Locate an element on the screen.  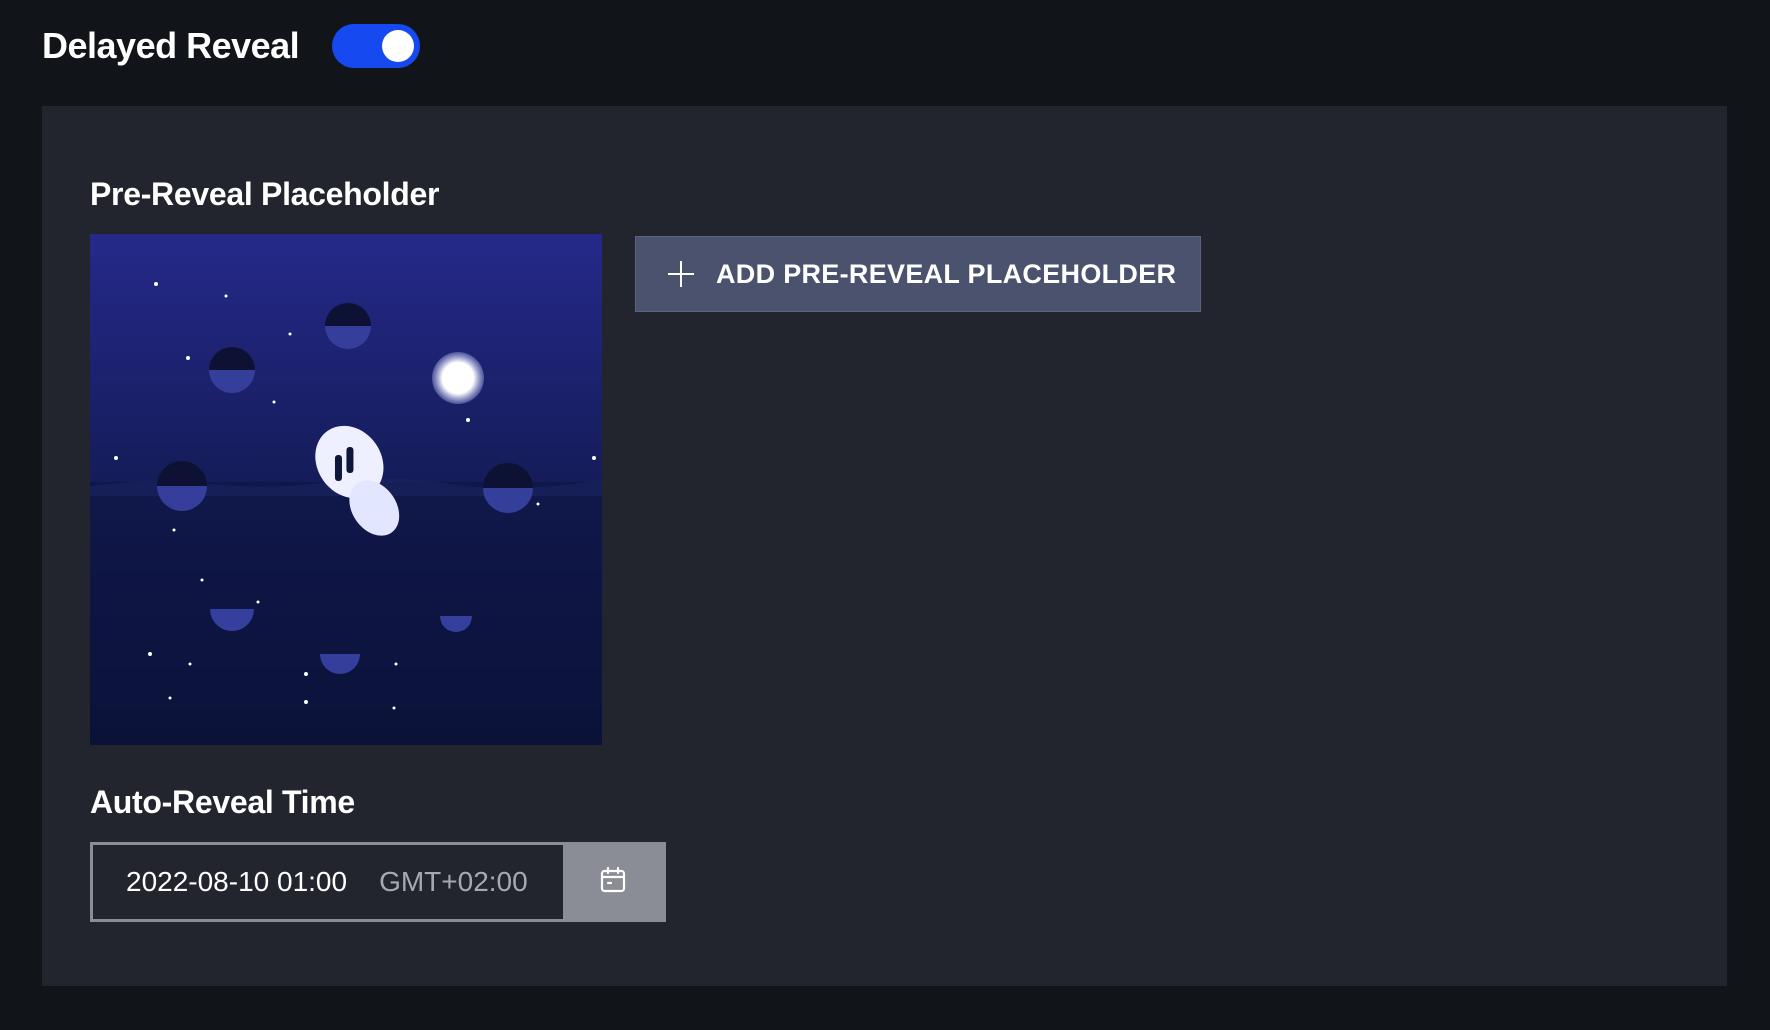
add-pre-reveal-placeholder-button: ADD PRE-REVEAL PLACEHOLDER is located at coordinates (918, 274).